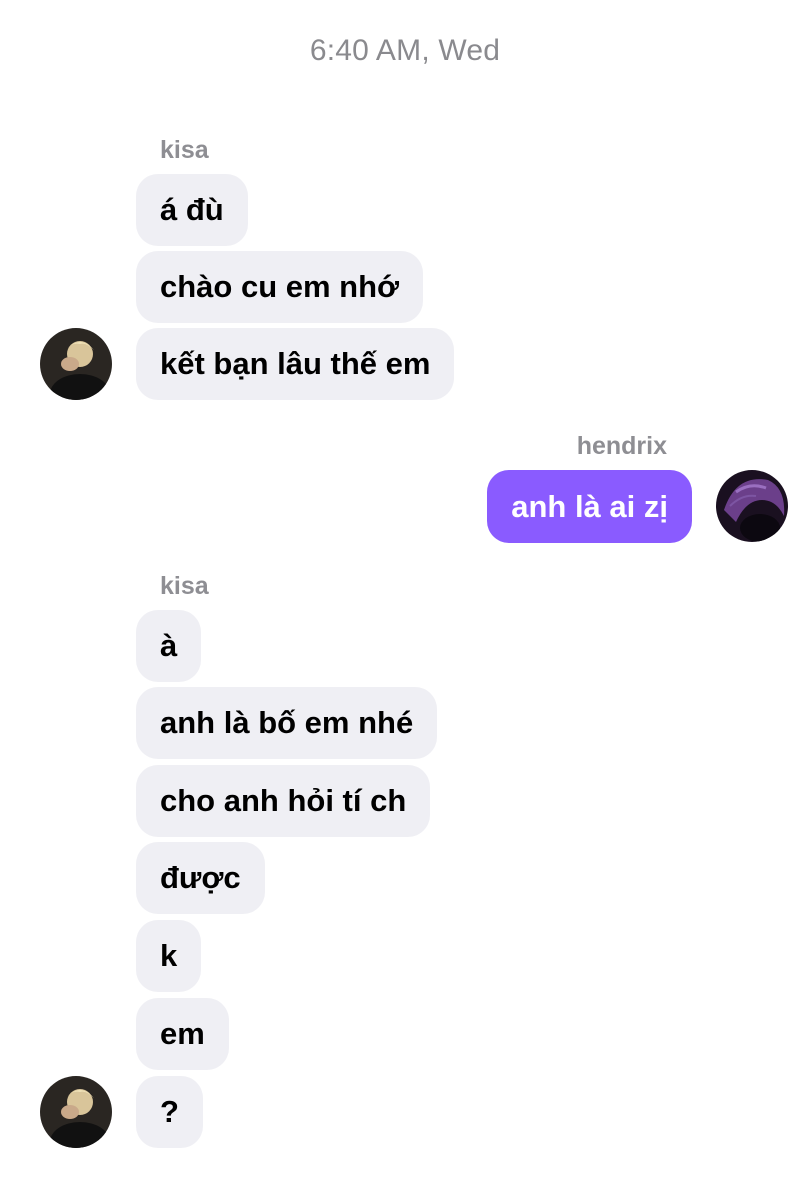 The width and height of the screenshot is (810, 1181). What do you see at coordinates (621, 446) in the screenshot?
I see `sender-name-hendrix: hendrix` at bounding box center [621, 446].